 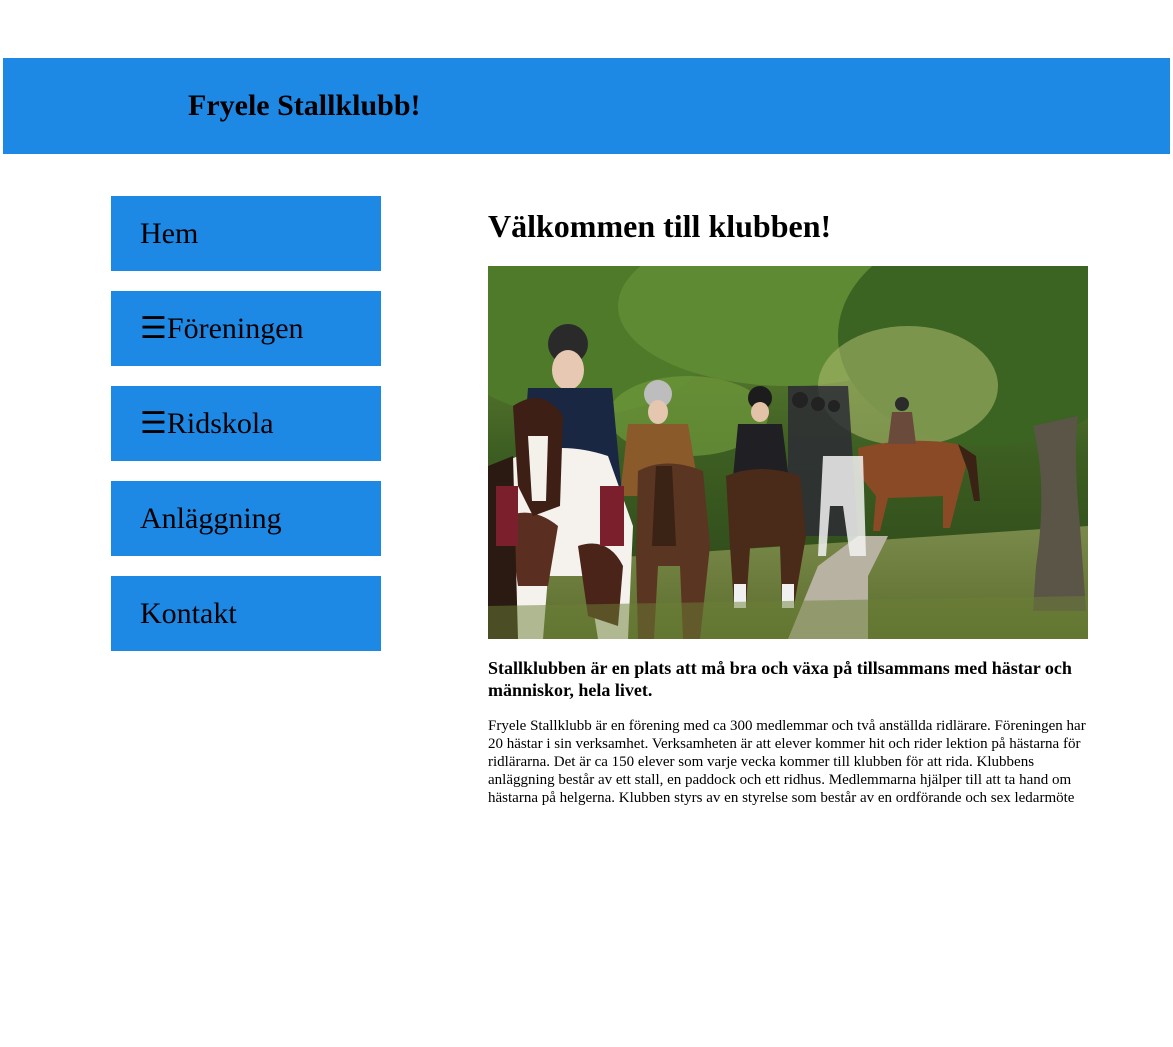 I want to click on site-header: Fryele Stallklubb!, so click(x=586, y=106).